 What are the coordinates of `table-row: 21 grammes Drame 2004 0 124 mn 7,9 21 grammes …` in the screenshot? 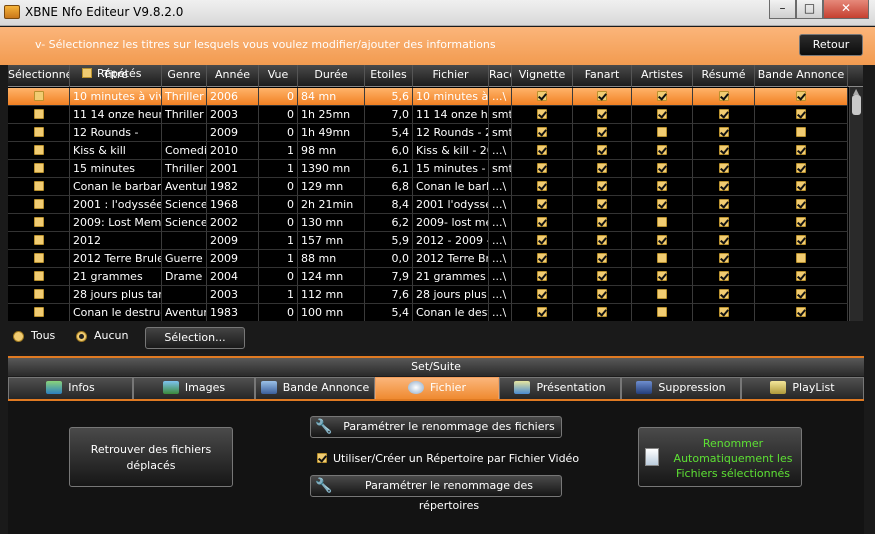 It's located at (428, 277).